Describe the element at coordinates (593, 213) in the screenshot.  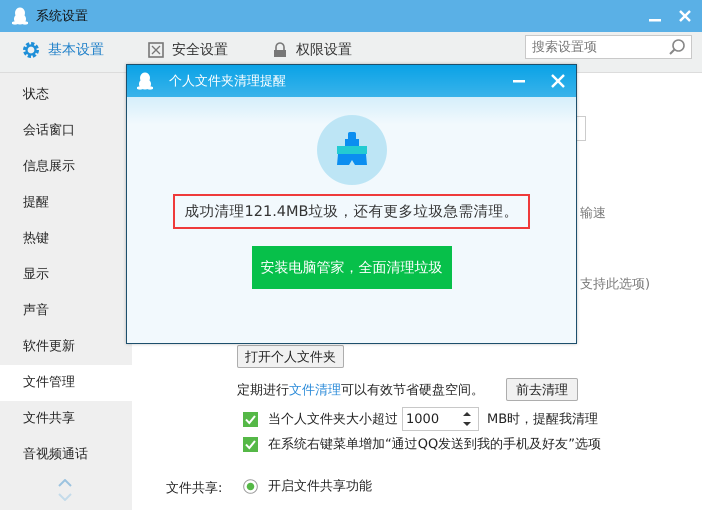
I see `setting-label: 输速` at that location.